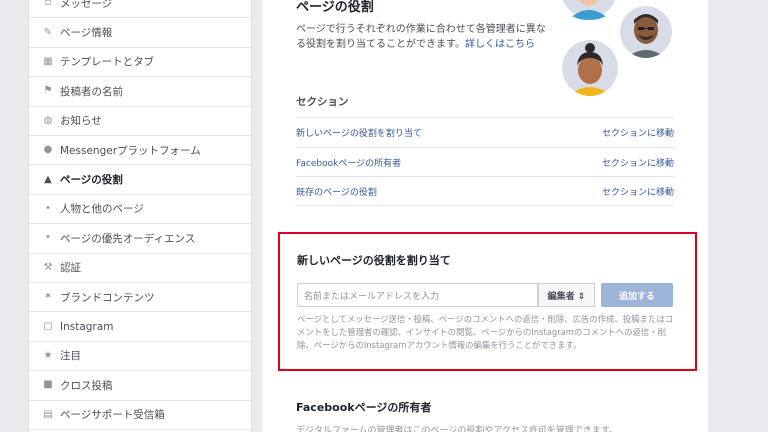  Describe the element at coordinates (81, 121) in the screenshot. I see `sidebar-item-label: お知らせ` at that location.